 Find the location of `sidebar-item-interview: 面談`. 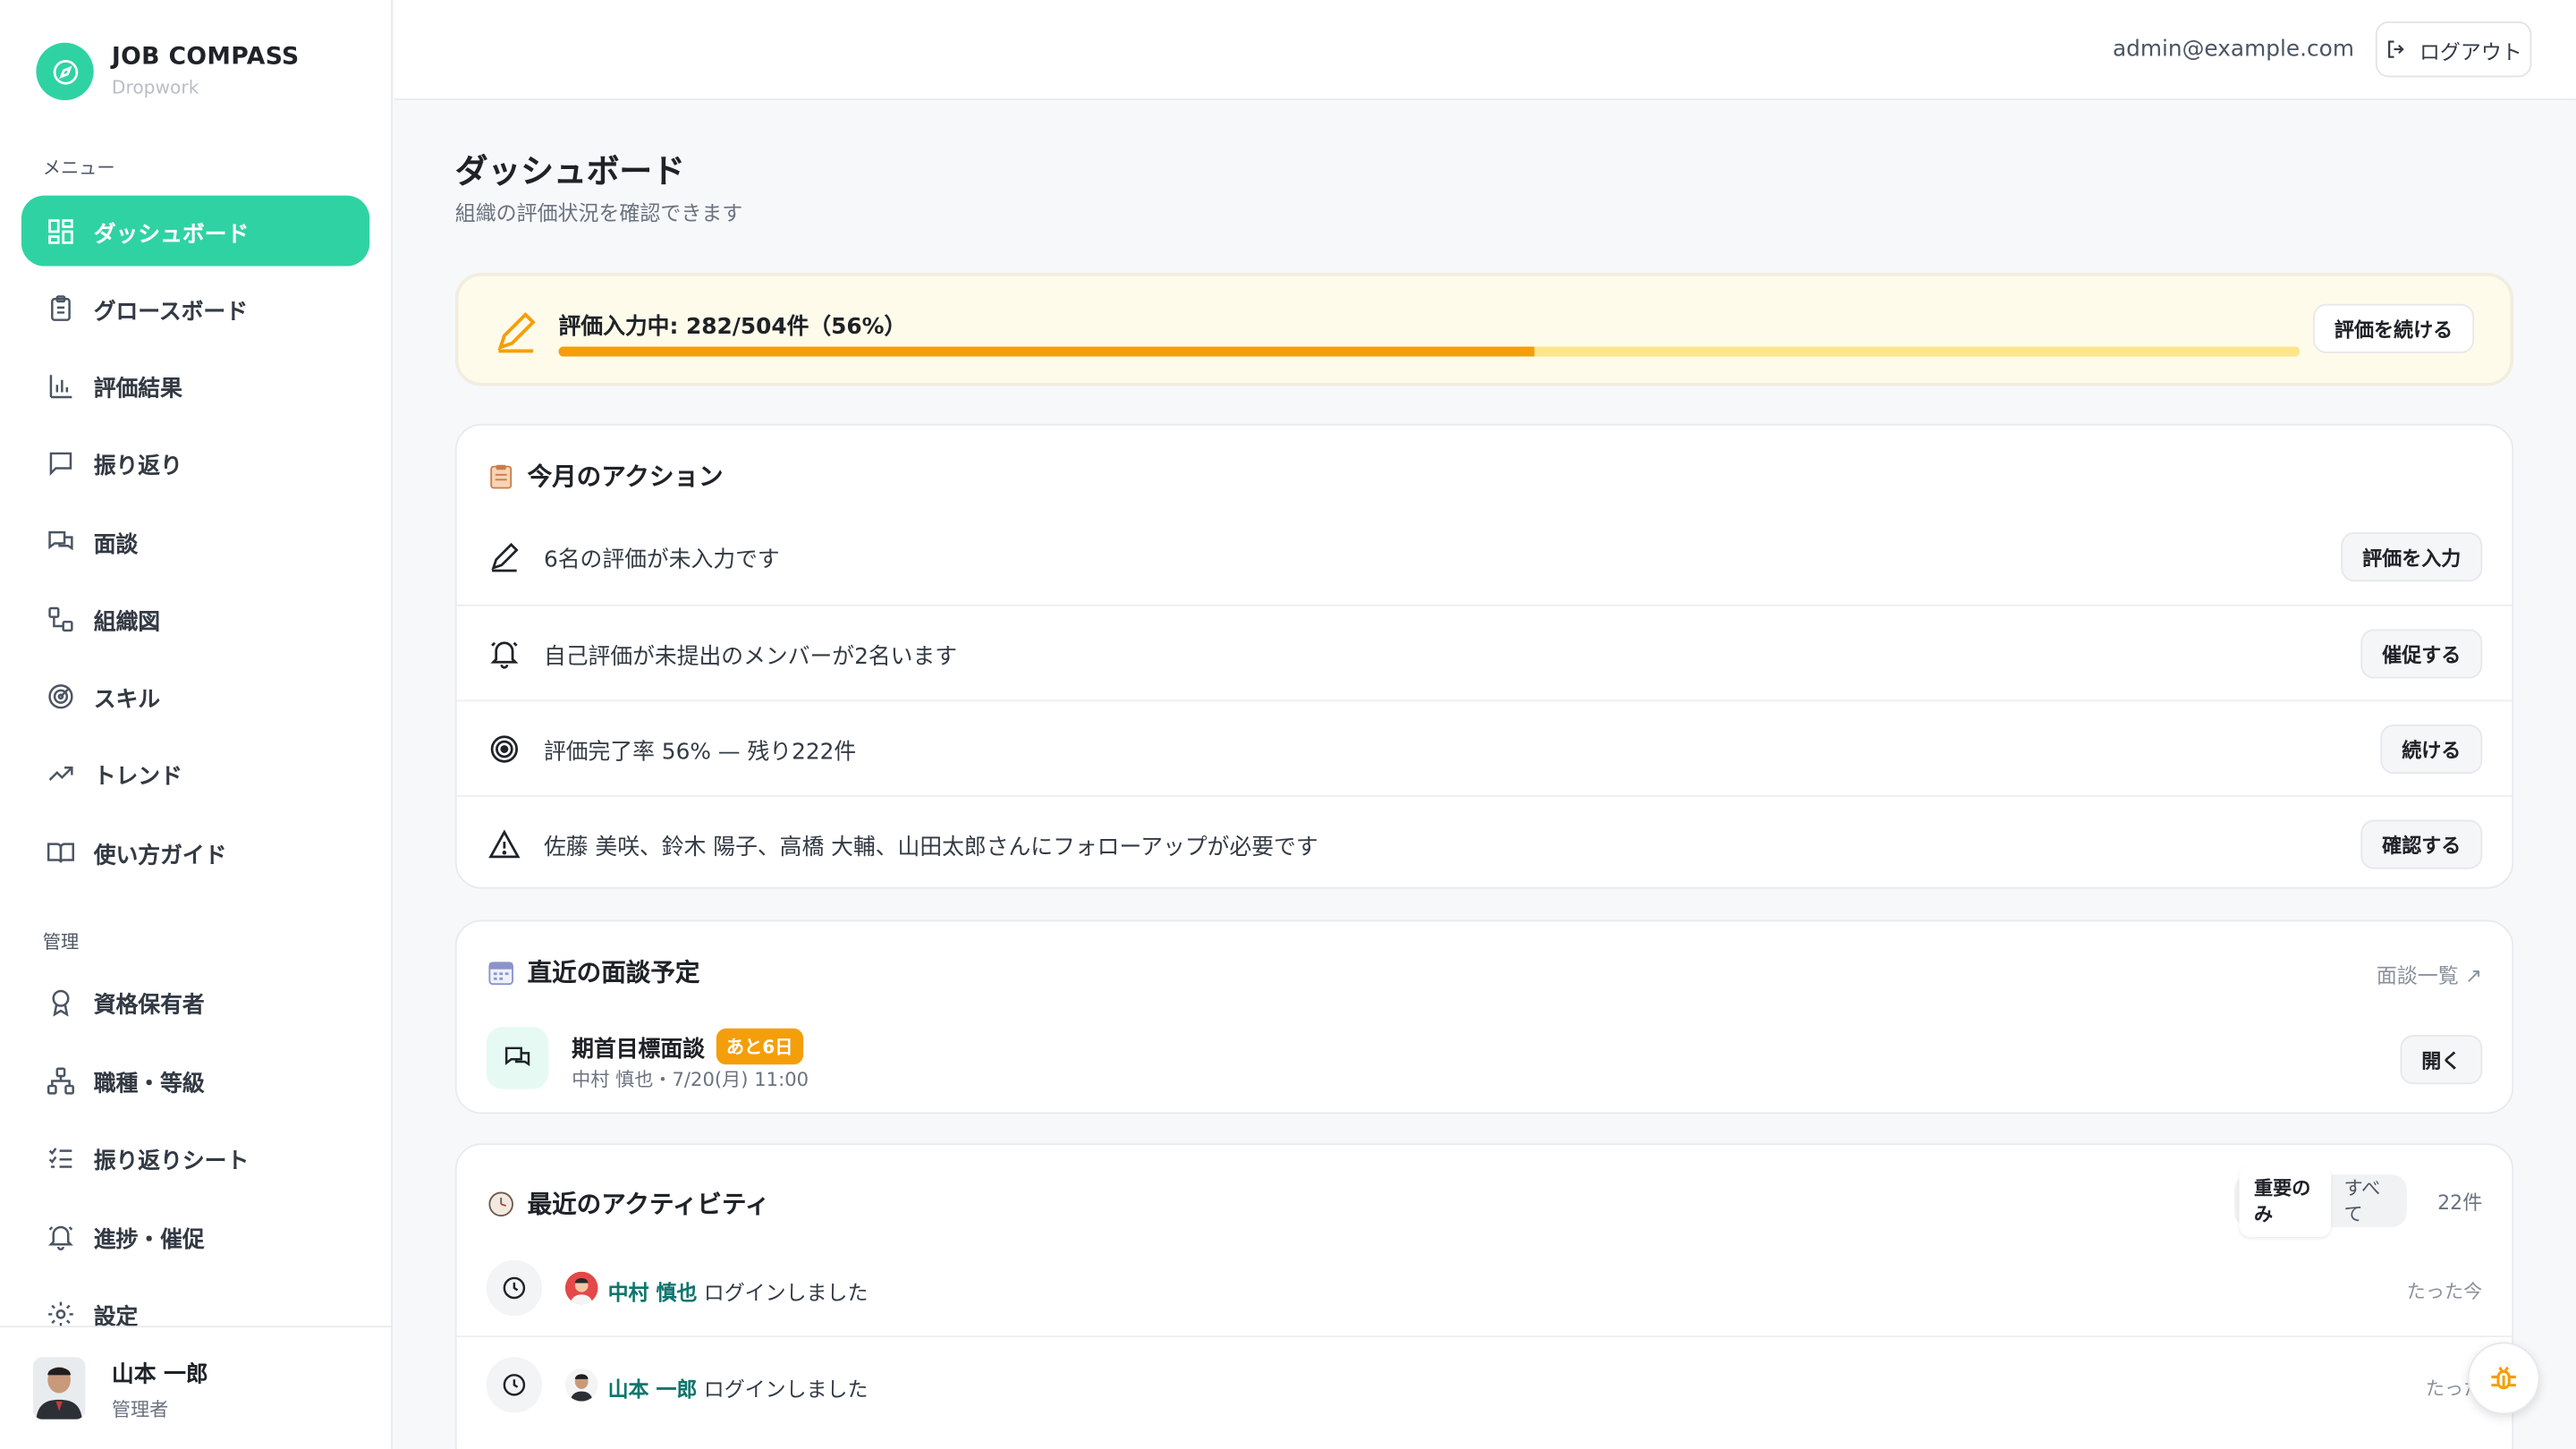

sidebar-item-interview: 面談 is located at coordinates (195, 541).